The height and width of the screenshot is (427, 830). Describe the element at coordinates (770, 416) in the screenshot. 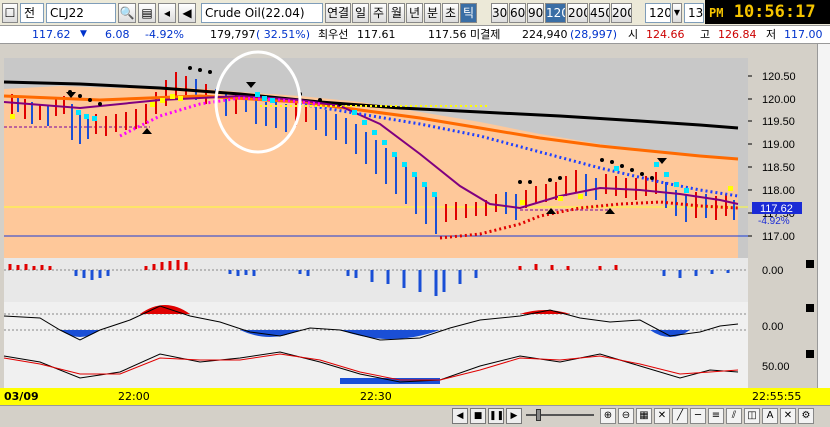

I see `text-tool-icon: A` at that location.